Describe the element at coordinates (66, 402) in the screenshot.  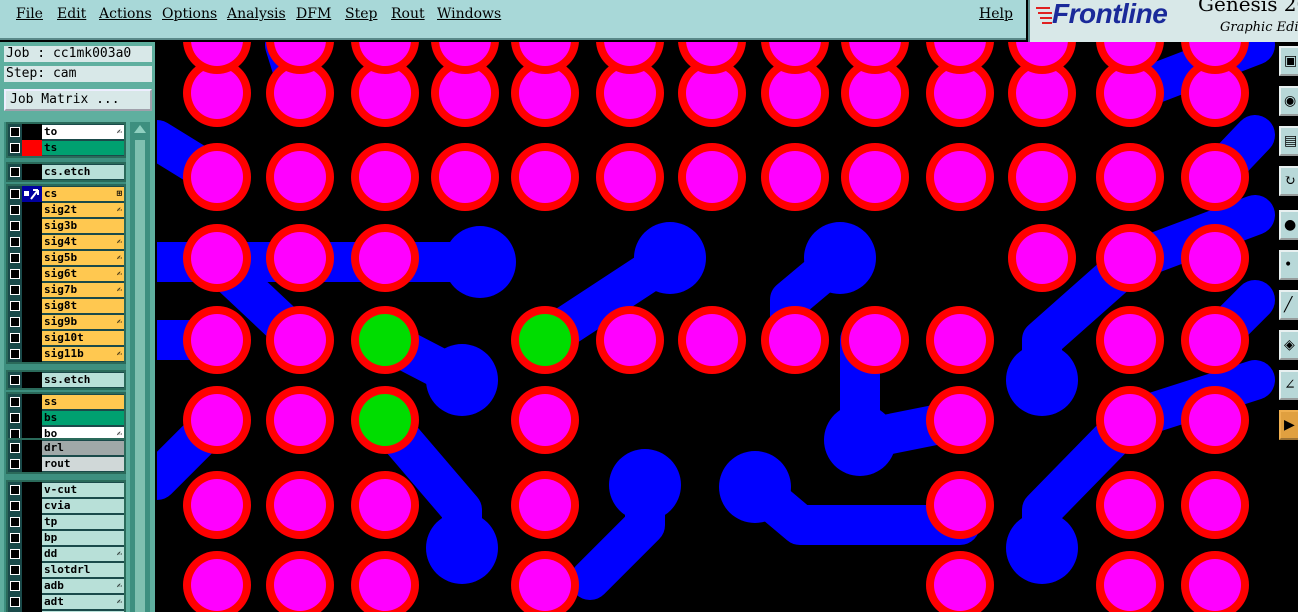
I see `layer-row-ss: ss` at that location.